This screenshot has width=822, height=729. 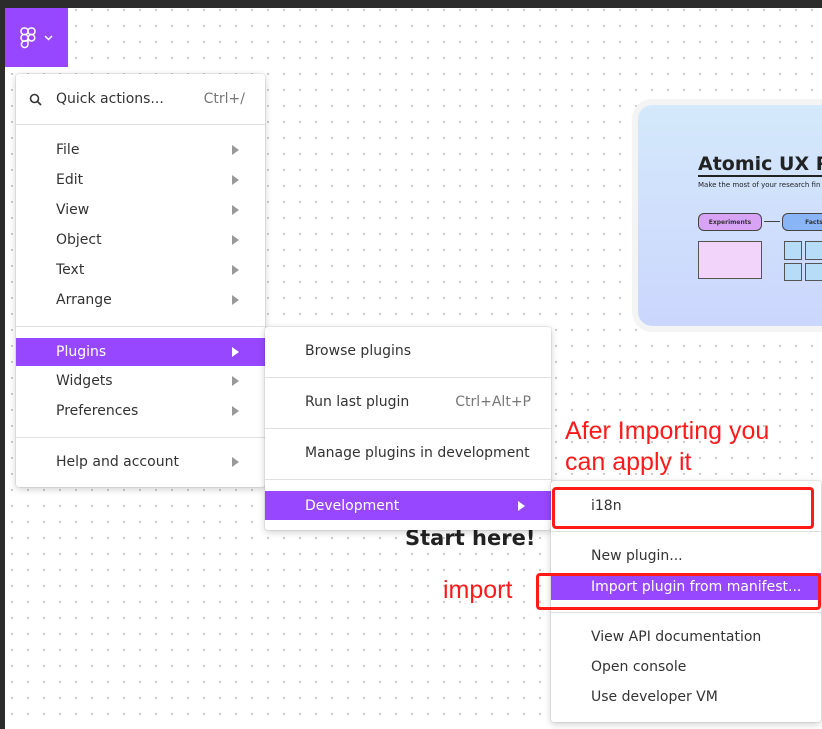 I want to click on menu-item-preferences: Preferences, so click(x=140, y=411).